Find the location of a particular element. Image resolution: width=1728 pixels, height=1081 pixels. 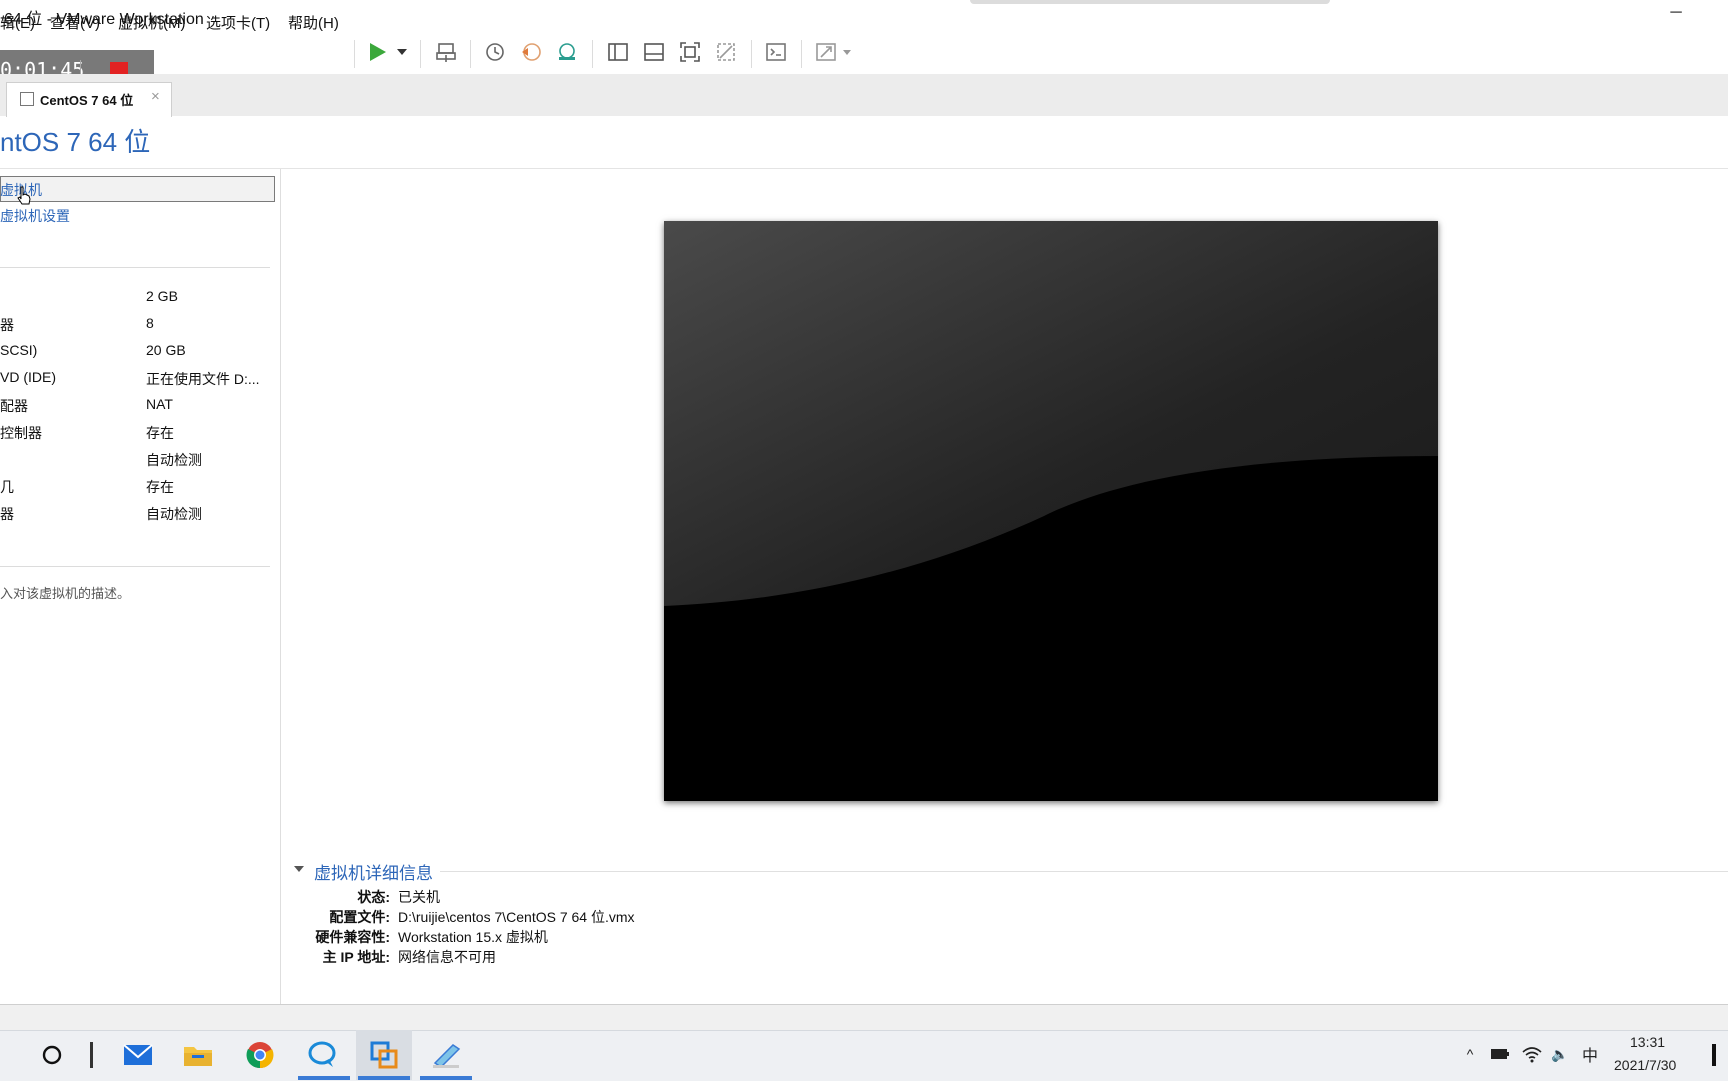

detail-config-label: 配置文件: is located at coordinates (359, 917).